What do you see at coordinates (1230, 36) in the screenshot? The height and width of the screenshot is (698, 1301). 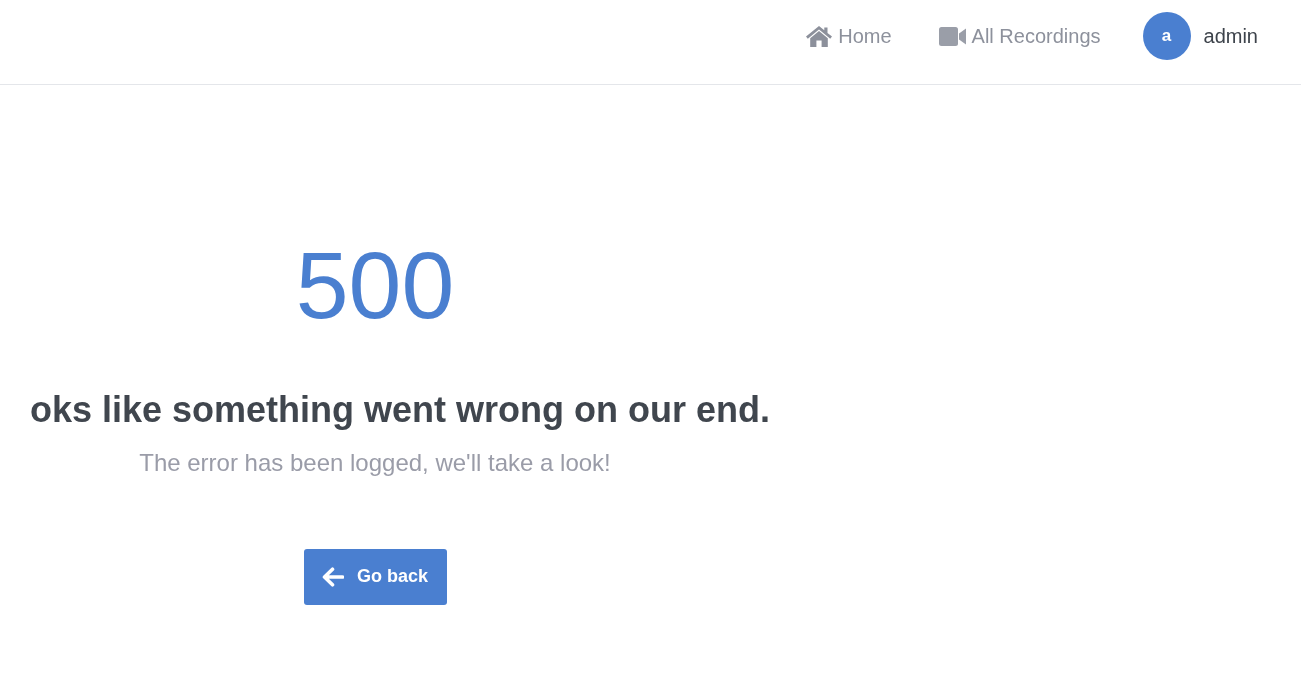 I see `user-name: admin` at bounding box center [1230, 36].